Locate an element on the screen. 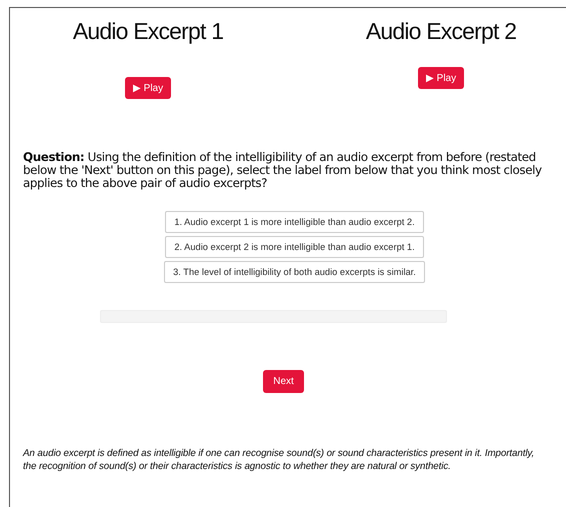 The width and height of the screenshot is (566, 507). next-button: Next is located at coordinates (283, 381).